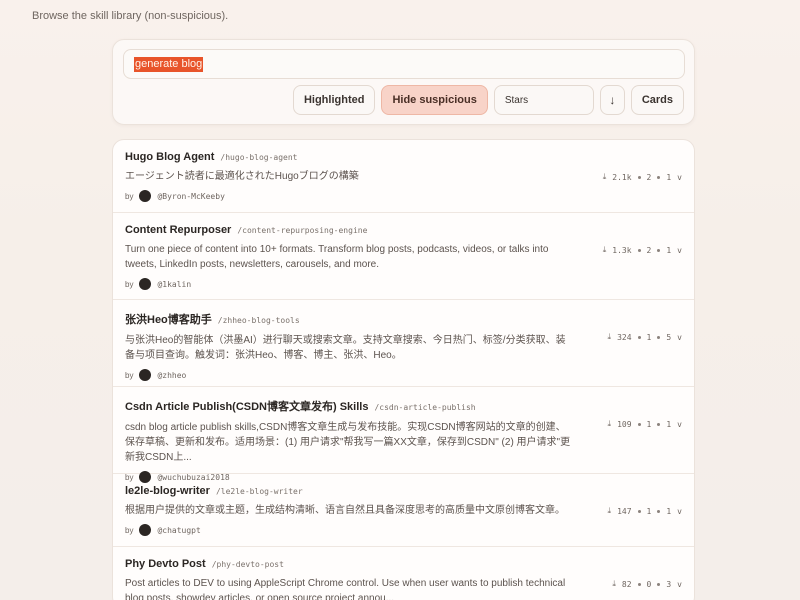  Describe the element at coordinates (403, 284) in the screenshot. I see `author-line: by @1kalin` at that location.